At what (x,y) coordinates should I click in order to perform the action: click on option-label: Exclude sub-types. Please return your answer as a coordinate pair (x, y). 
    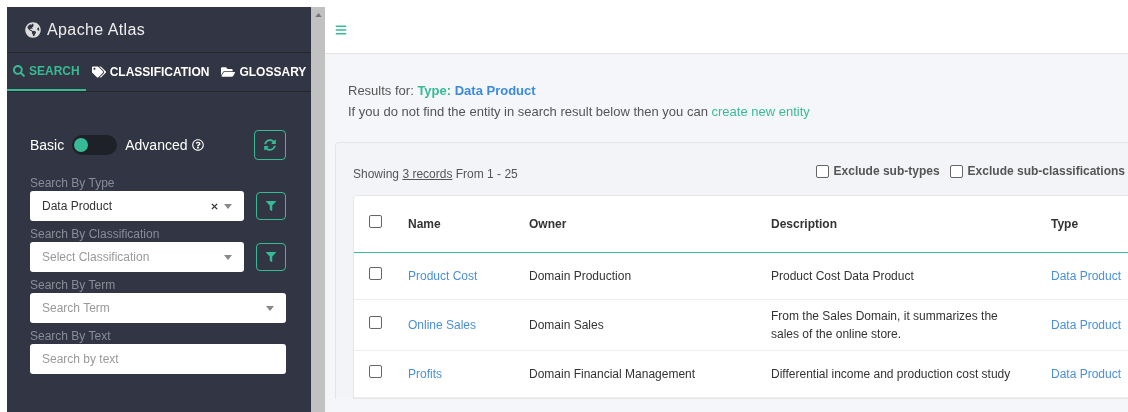
    Looking at the image, I should click on (886, 171).